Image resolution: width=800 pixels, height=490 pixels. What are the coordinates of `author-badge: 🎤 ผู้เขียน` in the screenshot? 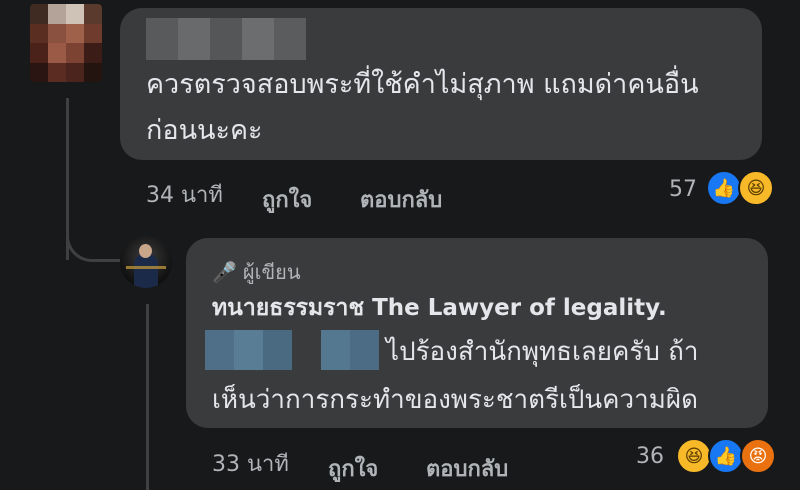 It's located at (256, 272).